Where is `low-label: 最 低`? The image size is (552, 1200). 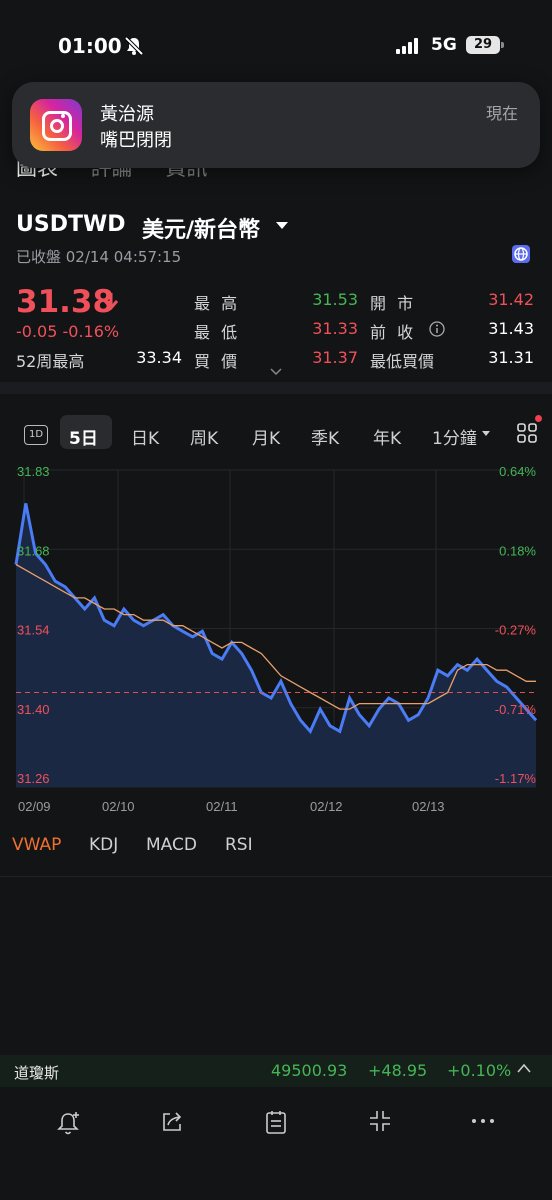 low-label: 最 低 is located at coordinates (217, 332).